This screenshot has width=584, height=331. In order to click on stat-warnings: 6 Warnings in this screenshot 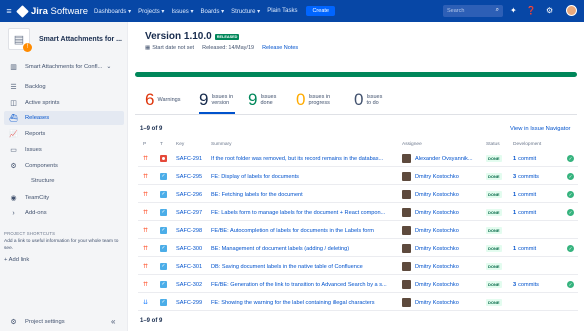, I will do `click(163, 100)`.